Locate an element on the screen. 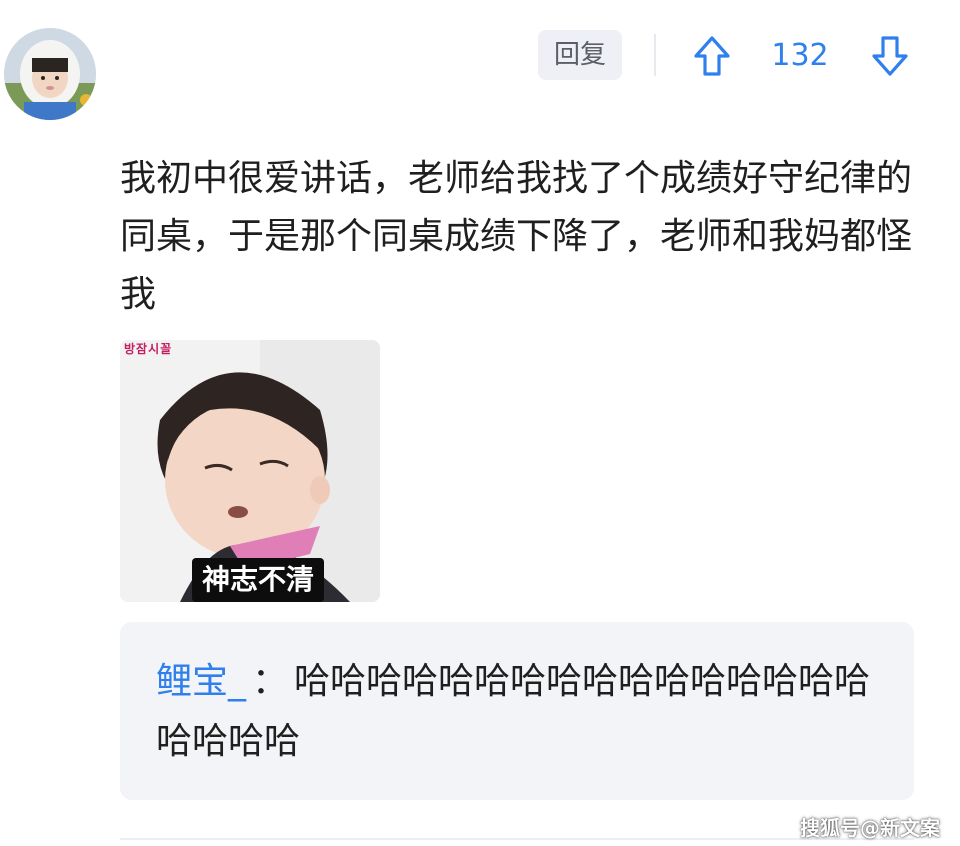  reply-button: 回复 is located at coordinates (580, 55).